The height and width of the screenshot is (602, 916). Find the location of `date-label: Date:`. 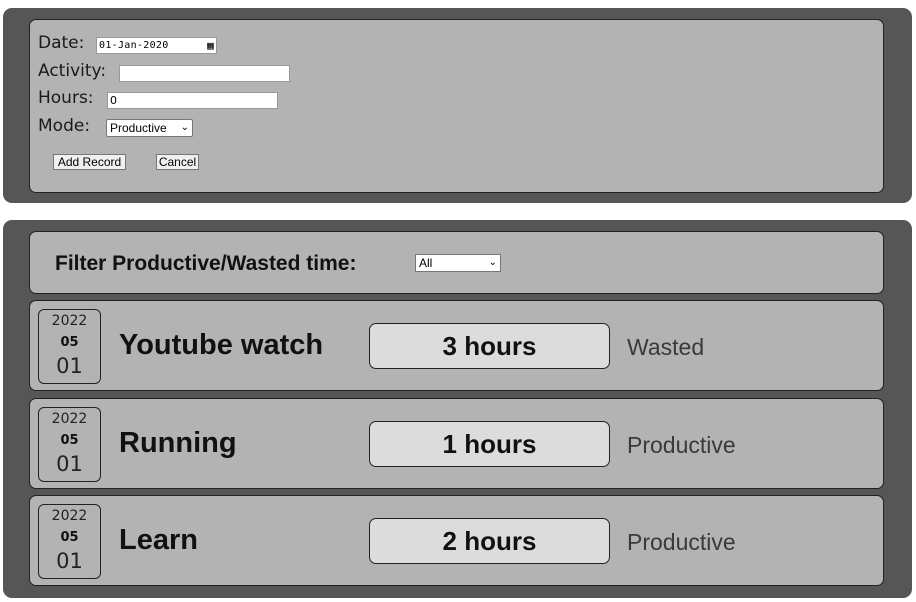

date-label: Date: is located at coordinates (61, 43).